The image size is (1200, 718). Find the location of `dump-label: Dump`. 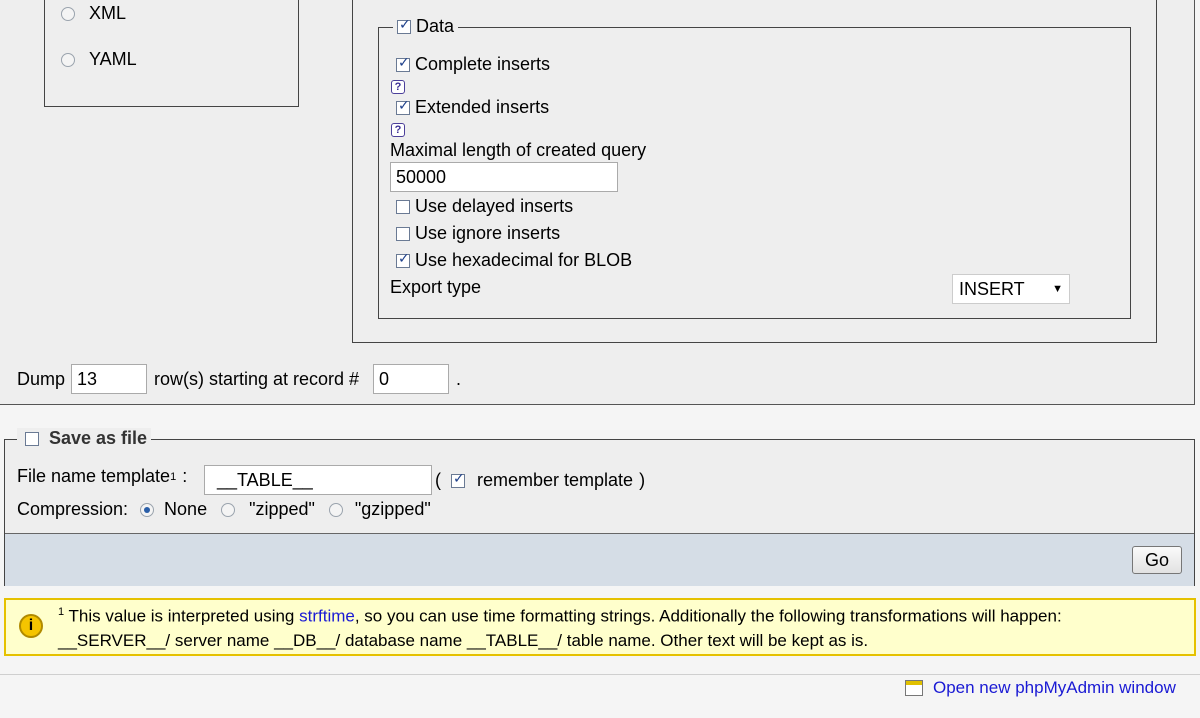

dump-label: Dump is located at coordinates (41, 379).